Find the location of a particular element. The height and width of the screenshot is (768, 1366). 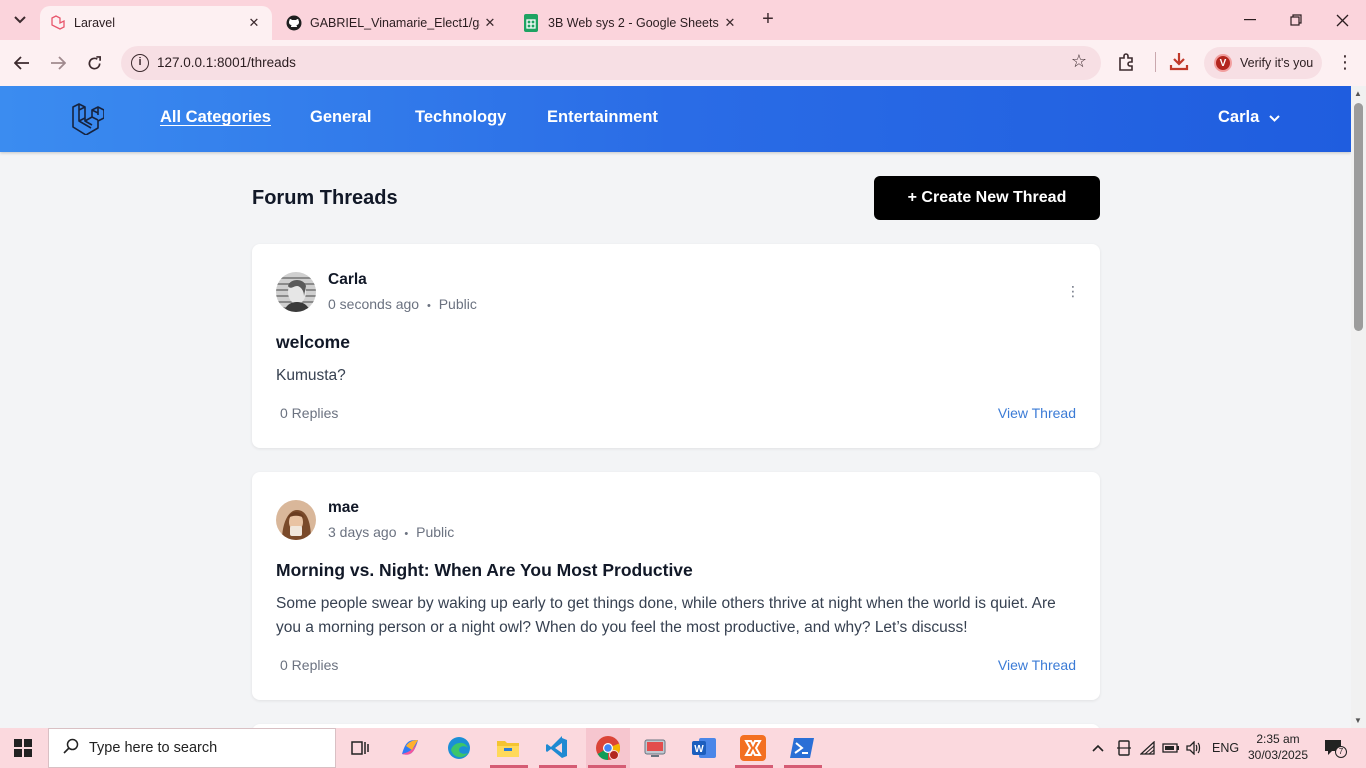

taskbar-search-box: Type here to search is located at coordinates (192, 748).